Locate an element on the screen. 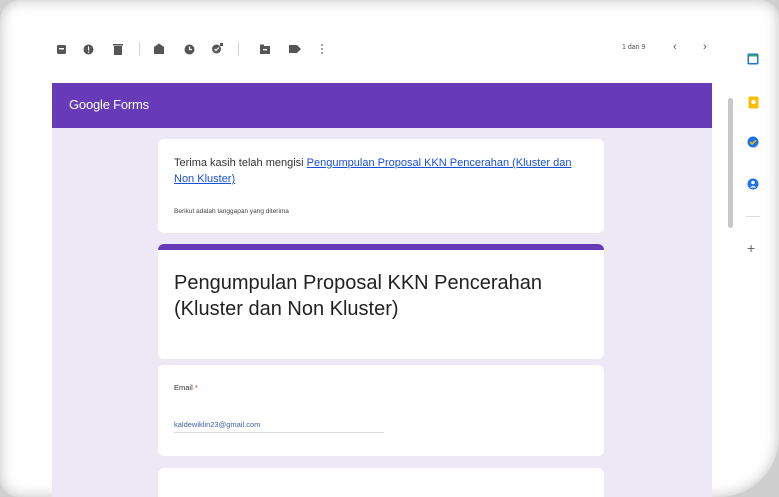 This screenshot has width=779, height=497. email-label: Email * is located at coordinates (186, 387).